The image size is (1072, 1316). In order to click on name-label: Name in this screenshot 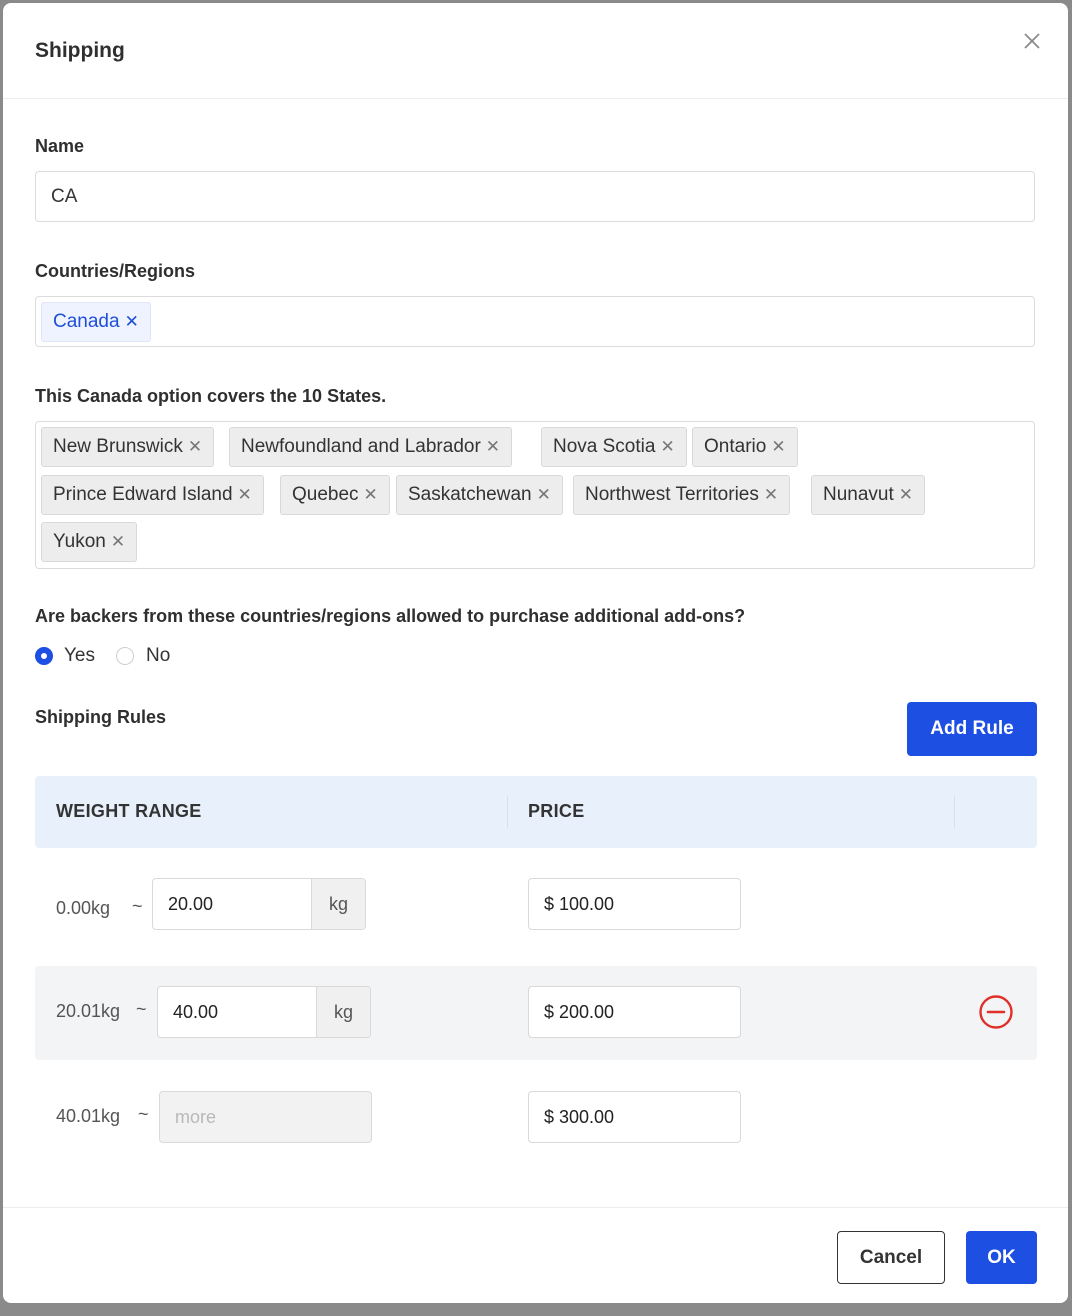, I will do `click(60, 146)`.